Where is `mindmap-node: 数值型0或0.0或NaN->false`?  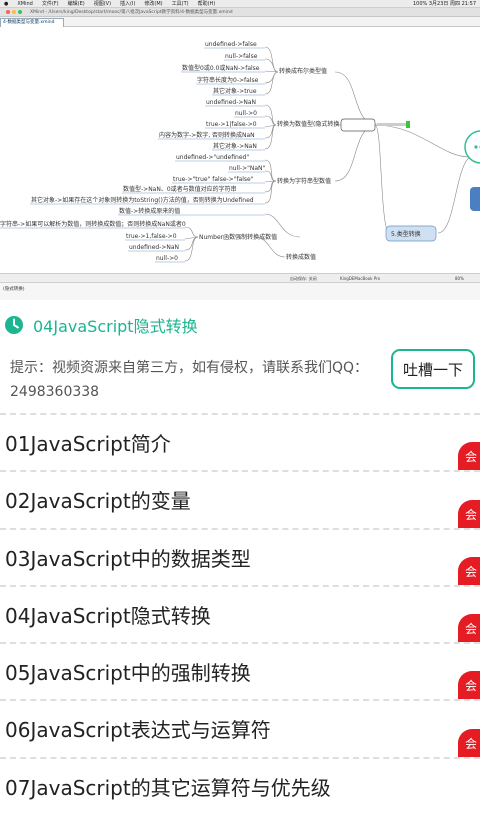 mindmap-node: 数值型0或0.0或NaN->false is located at coordinates (221, 68).